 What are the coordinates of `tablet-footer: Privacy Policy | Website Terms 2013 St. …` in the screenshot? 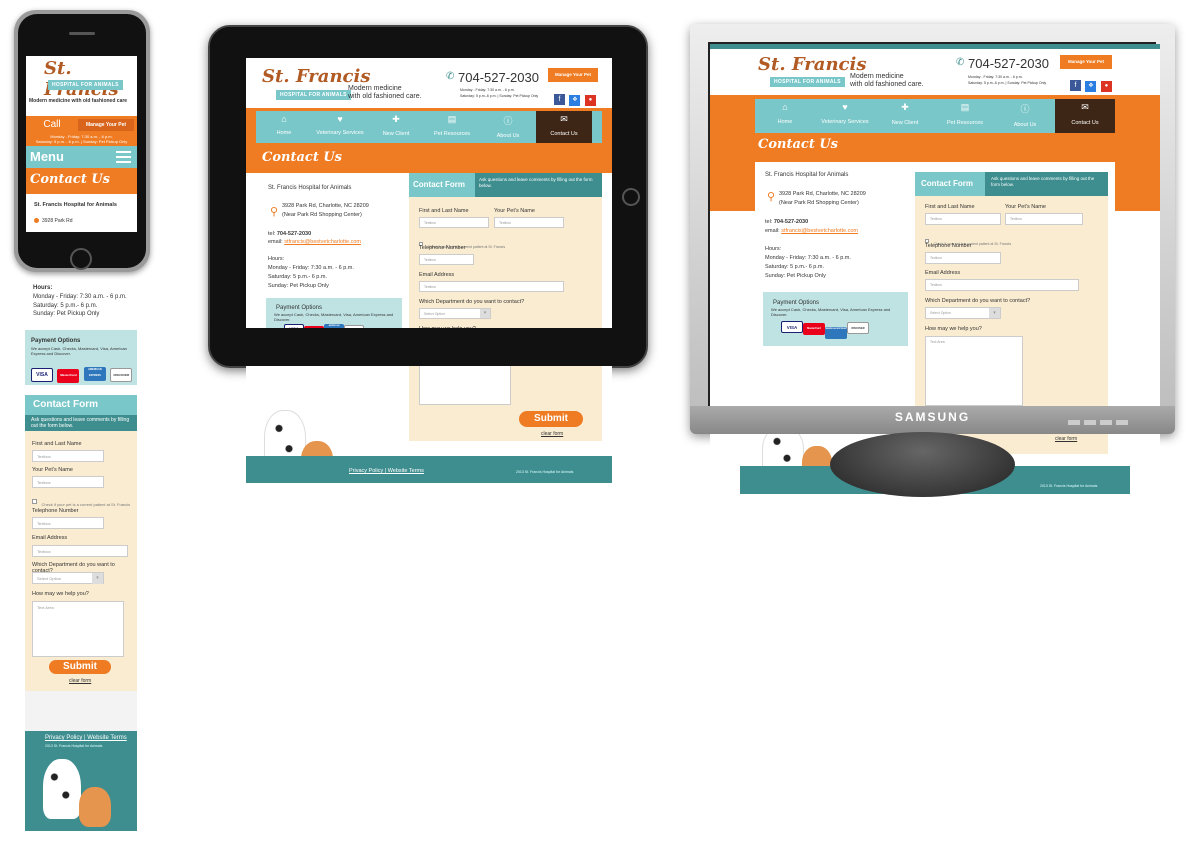 It's located at (429, 469).